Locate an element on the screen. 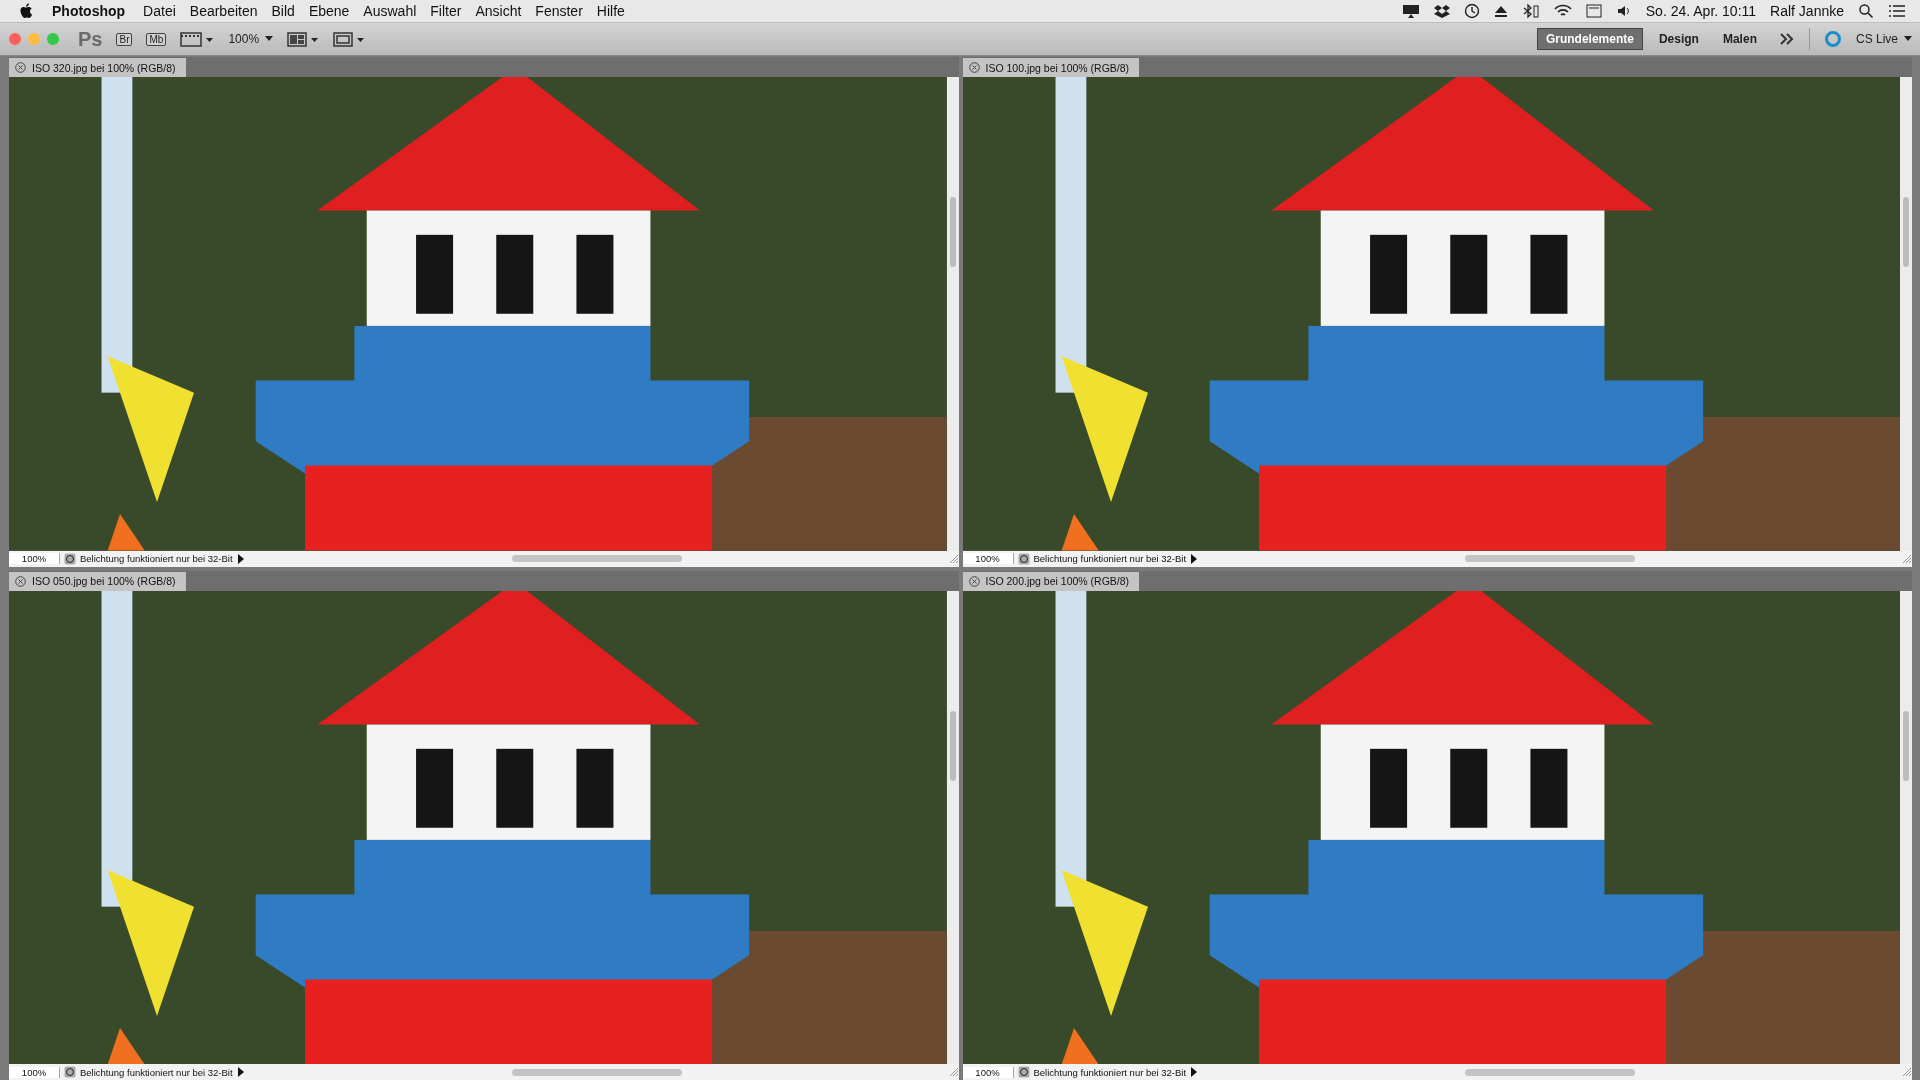 The image size is (1920, 1080). menu-item: Ebene is located at coordinates (329, 11).